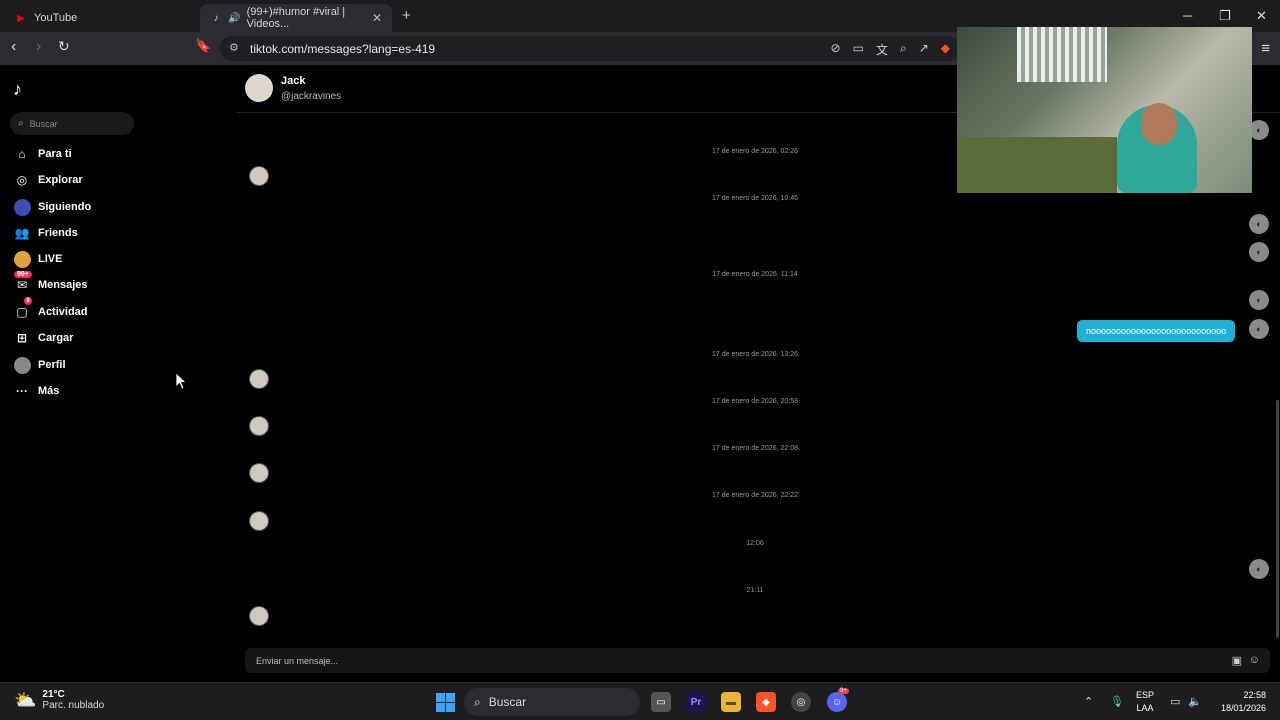 The image size is (1280, 720). Describe the element at coordinates (755, 198) in the screenshot. I see `message-timestamp: 17 de enero de 2026, 10:46` at that location.